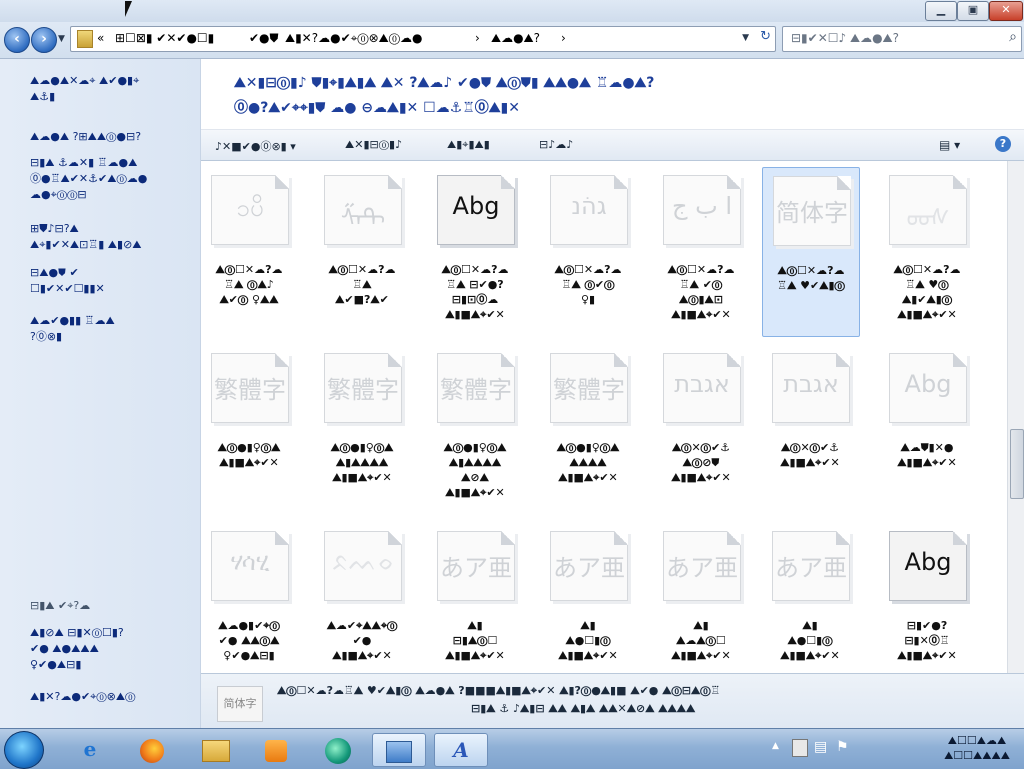 The width and height of the screenshot is (1024, 769). Describe the element at coordinates (363, 210) in the screenshot. I see `font-thumbnail: ᠱᠨᠲ` at that location.